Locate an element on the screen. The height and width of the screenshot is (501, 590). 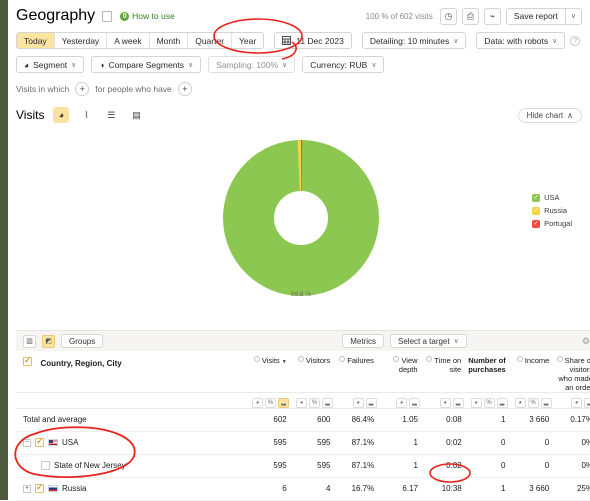
add-people-condition-button: + is located at coordinates (185, 89).